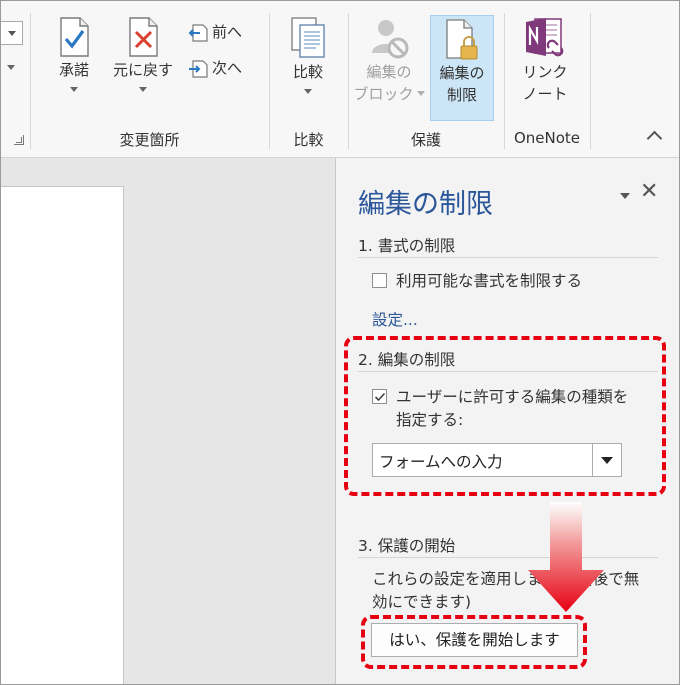 The width and height of the screenshot is (680, 685). What do you see at coordinates (227, 32) in the screenshot?
I see `previous-label: 前へ` at bounding box center [227, 32].